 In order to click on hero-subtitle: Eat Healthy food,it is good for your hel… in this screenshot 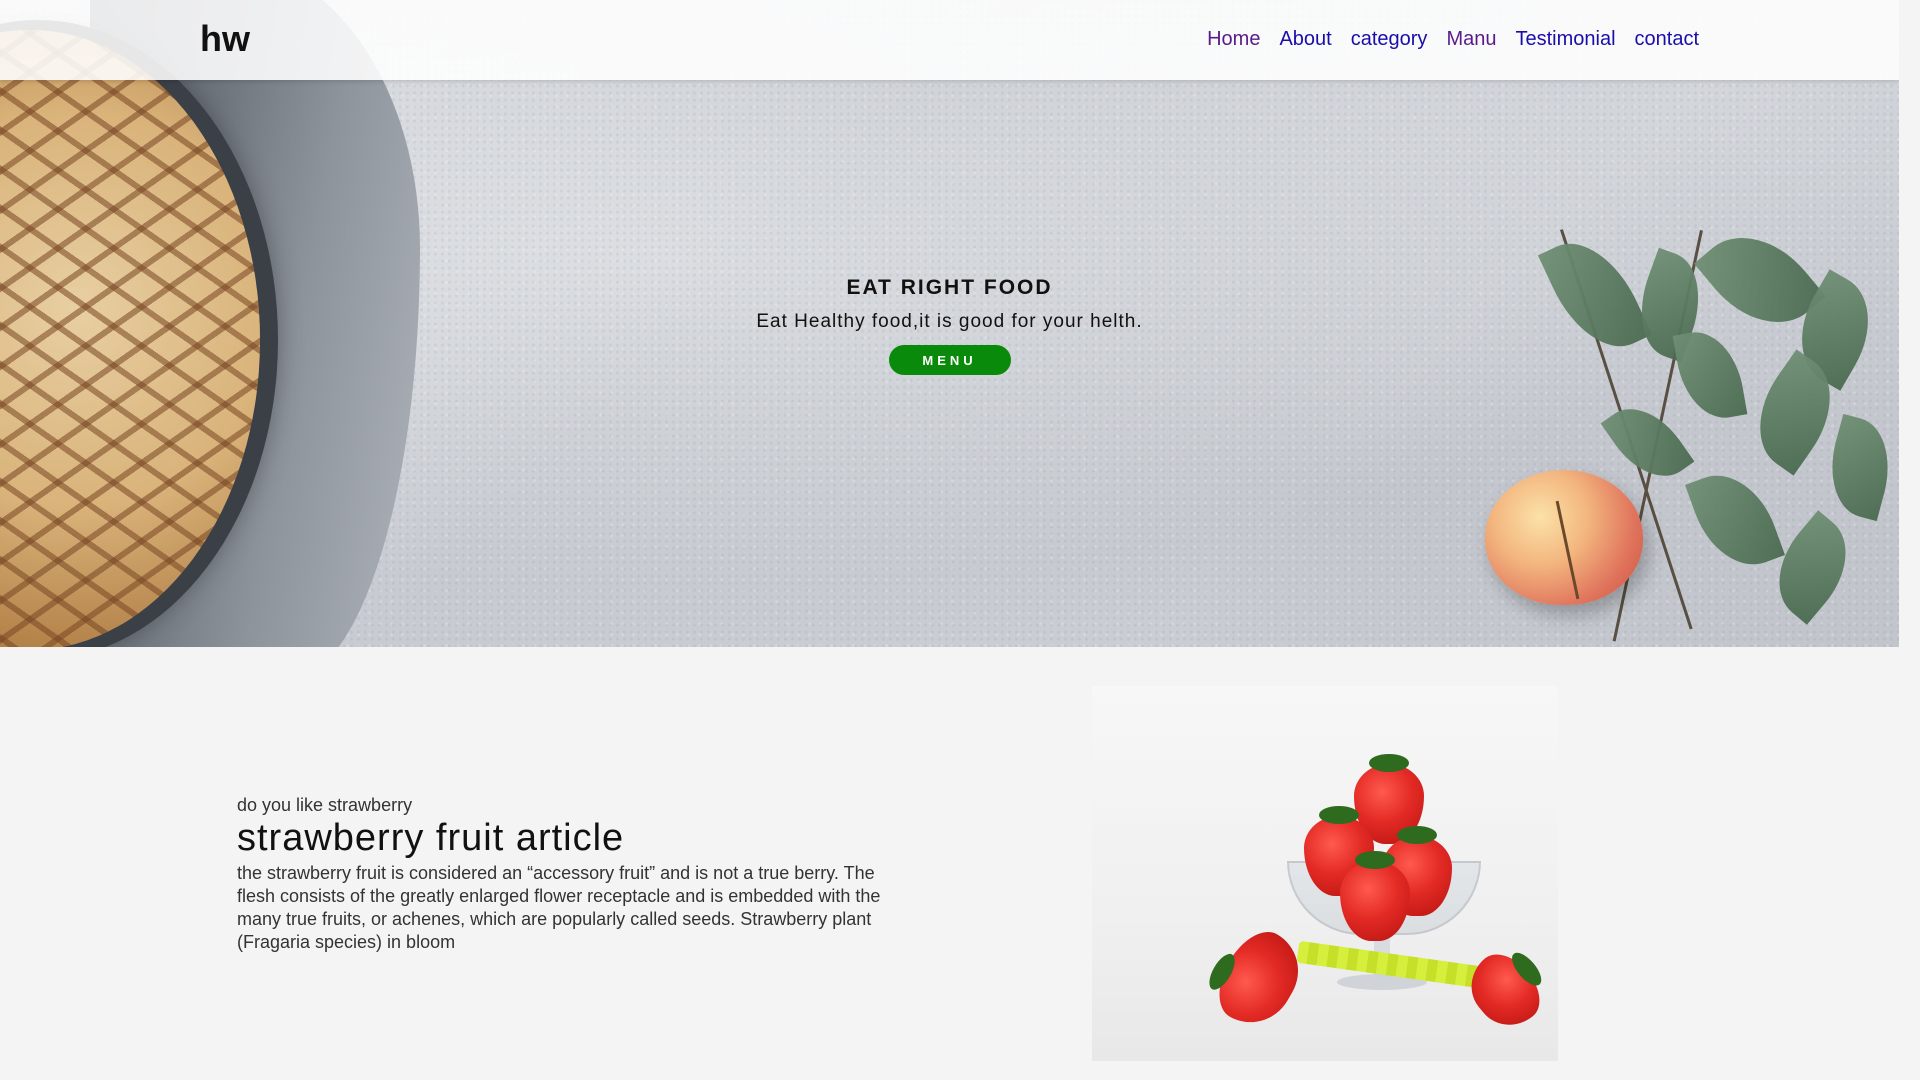, I will do `click(949, 321)`.